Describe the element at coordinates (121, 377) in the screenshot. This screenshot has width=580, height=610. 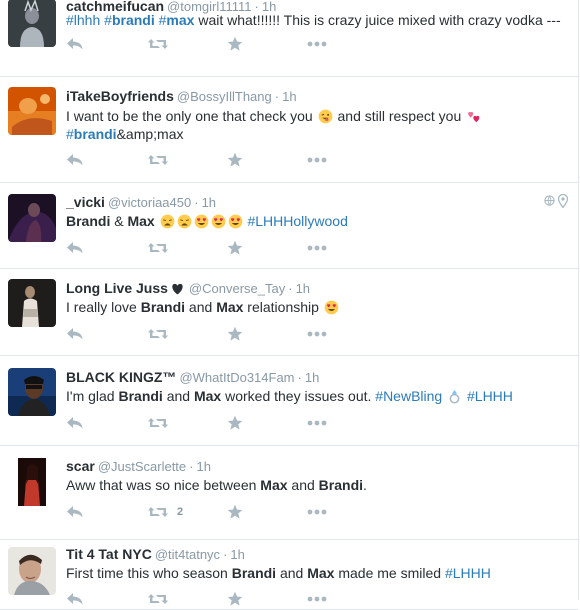
I see `user-display-name: BLACK KINGZ™` at that location.